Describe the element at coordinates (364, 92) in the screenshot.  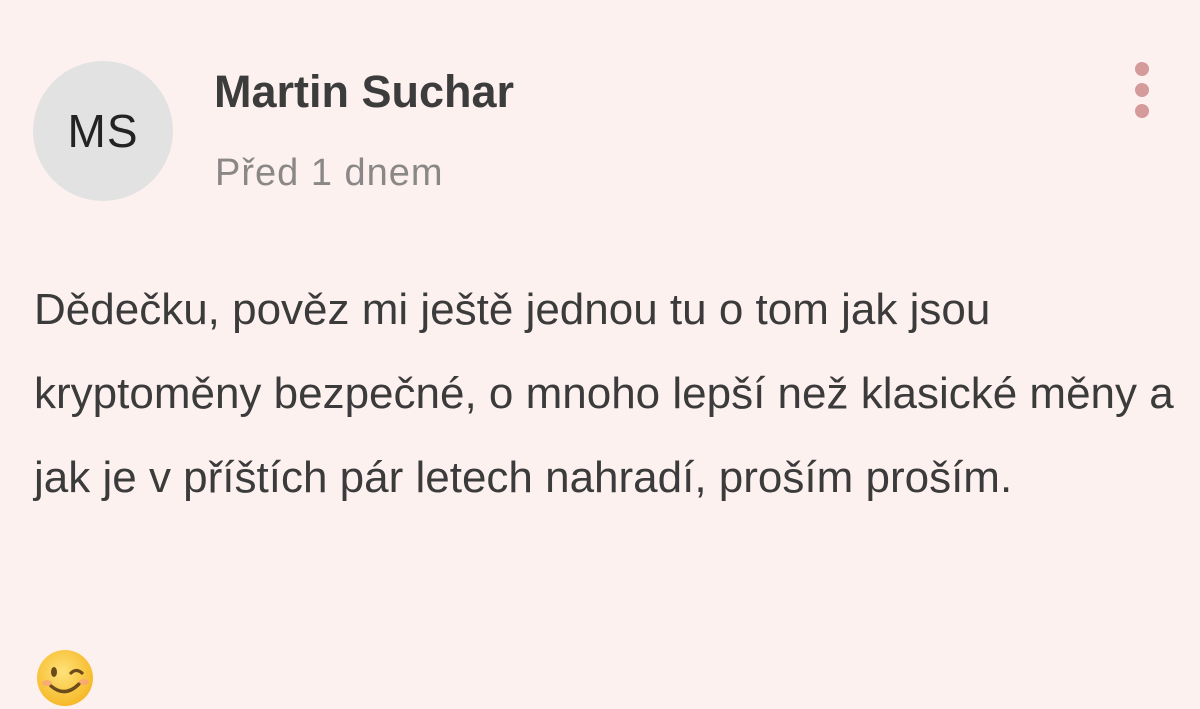
I see `author-name: Martin Suchar` at that location.